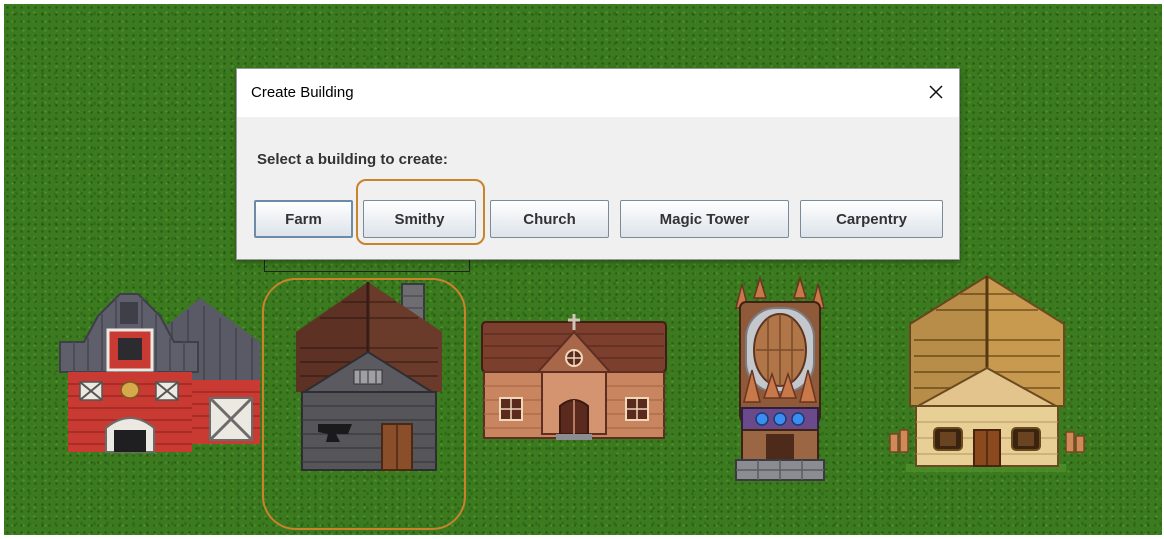 This screenshot has height=539, width=1164. I want to click on dialog-title: Create Building, so click(302, 92).